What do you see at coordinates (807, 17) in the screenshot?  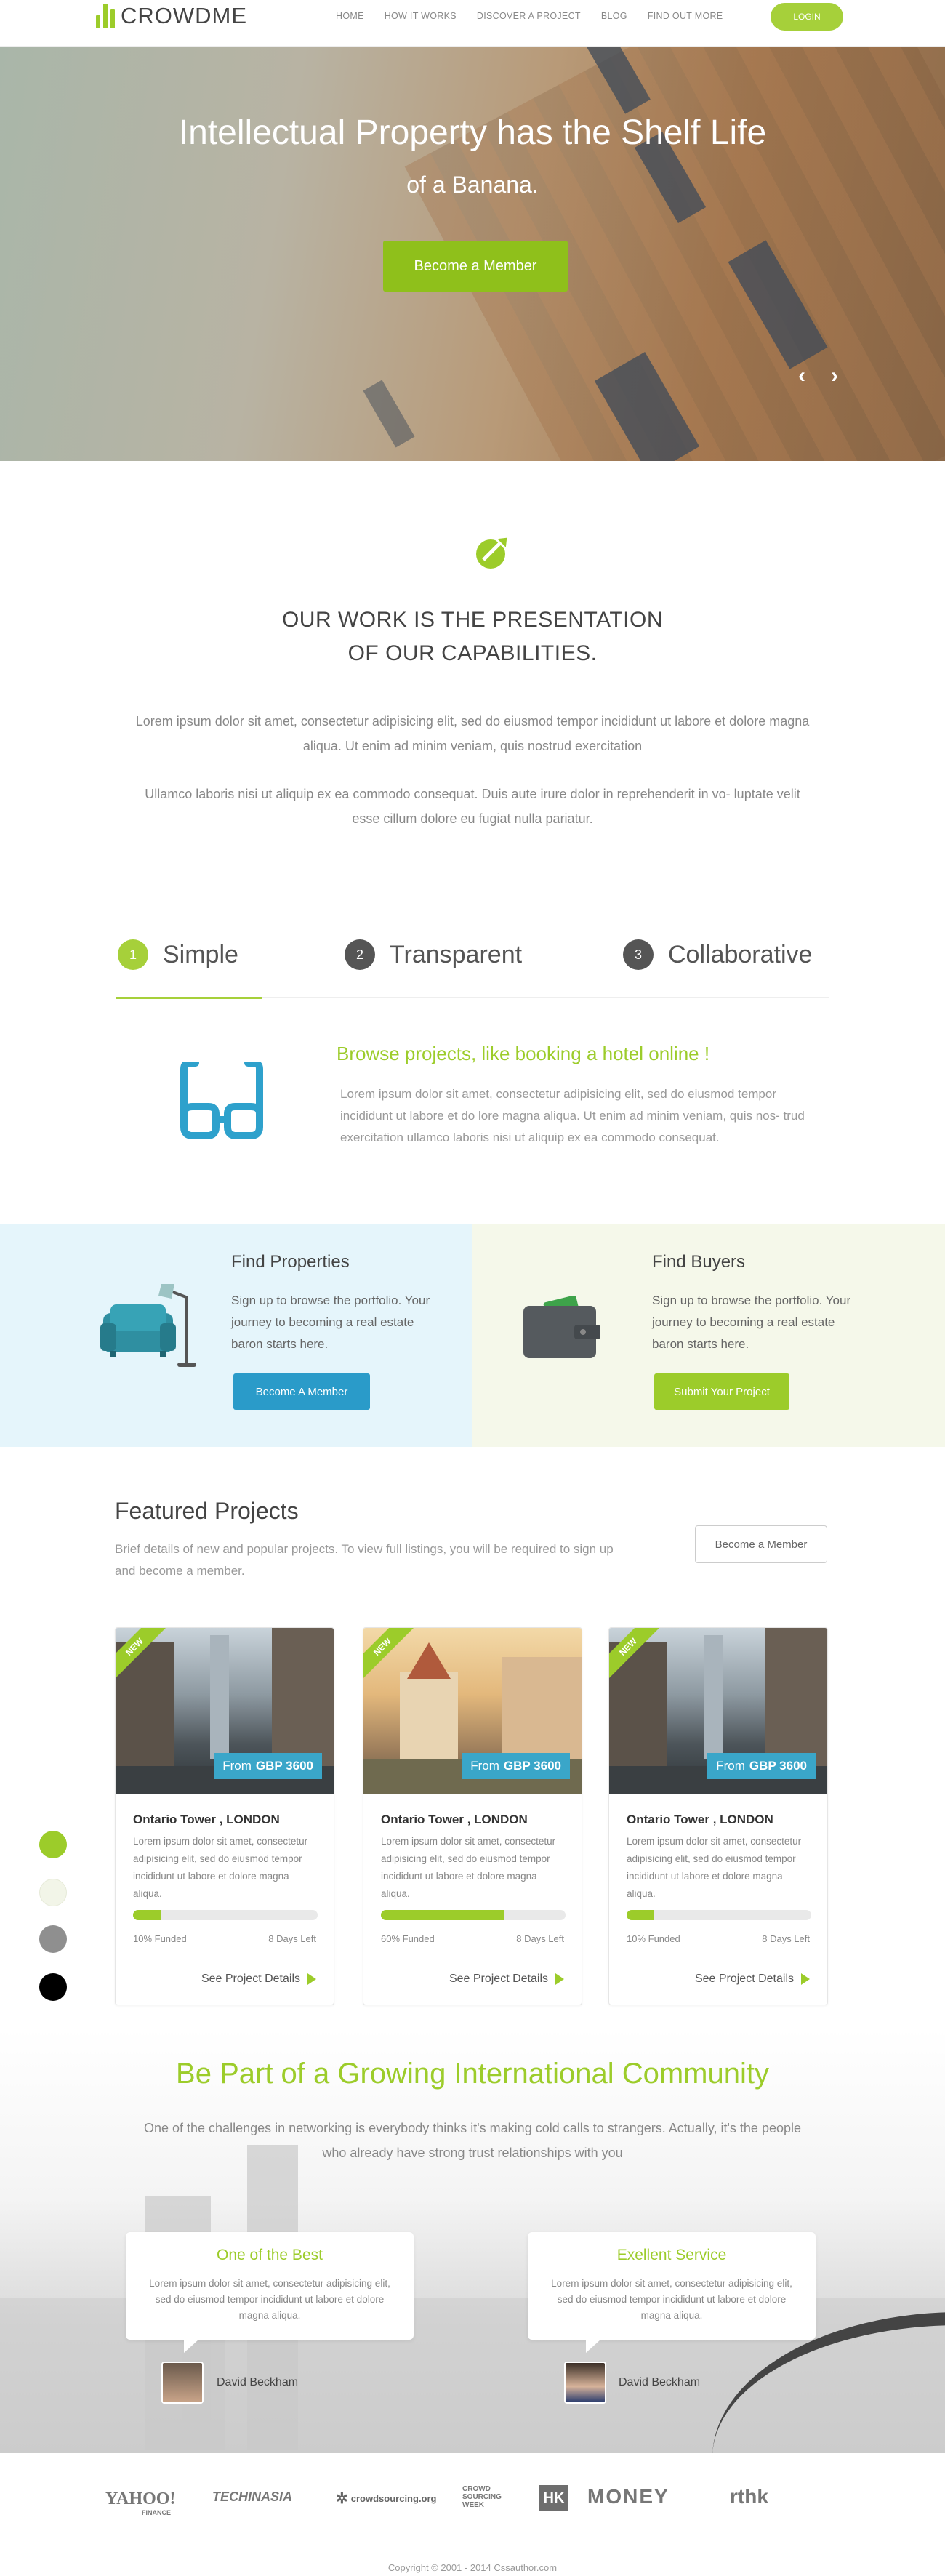 I see `login-button: LOGIN` at bounding box center [807, 17].